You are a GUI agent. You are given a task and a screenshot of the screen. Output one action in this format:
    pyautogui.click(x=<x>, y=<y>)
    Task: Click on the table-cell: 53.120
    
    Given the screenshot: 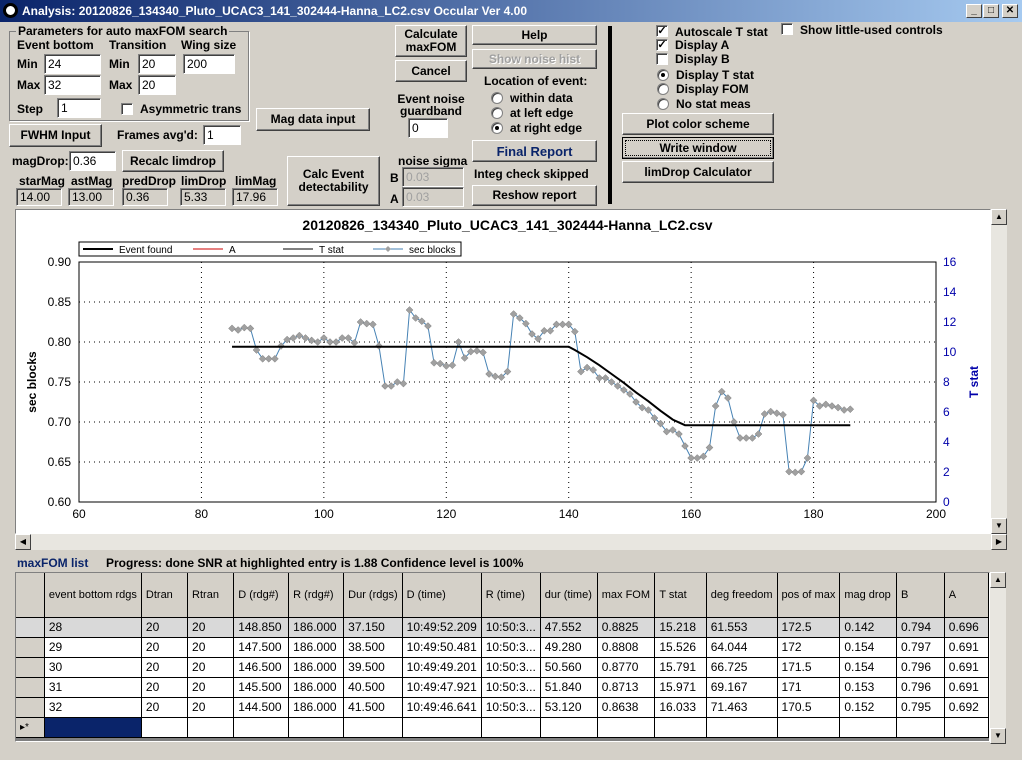 What is the action you would take?
    pyautogui.click(x=569, y=707)
    